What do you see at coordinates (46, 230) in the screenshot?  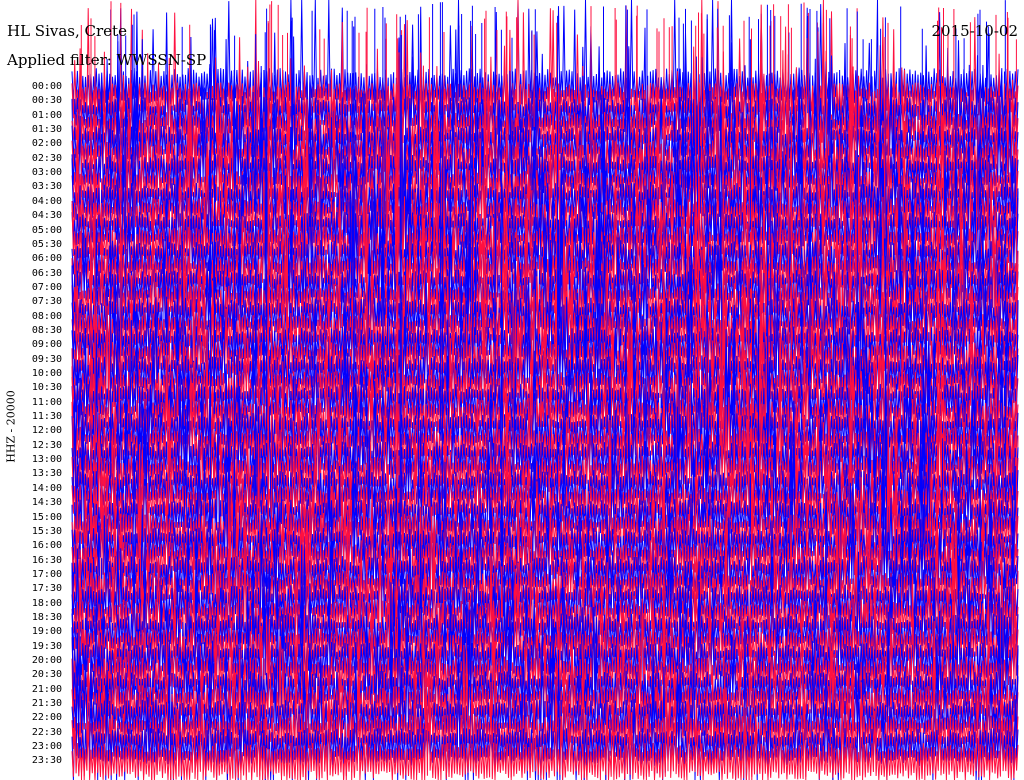 I see `y-tick-label: 05:00` at bounding box center [46, 230].